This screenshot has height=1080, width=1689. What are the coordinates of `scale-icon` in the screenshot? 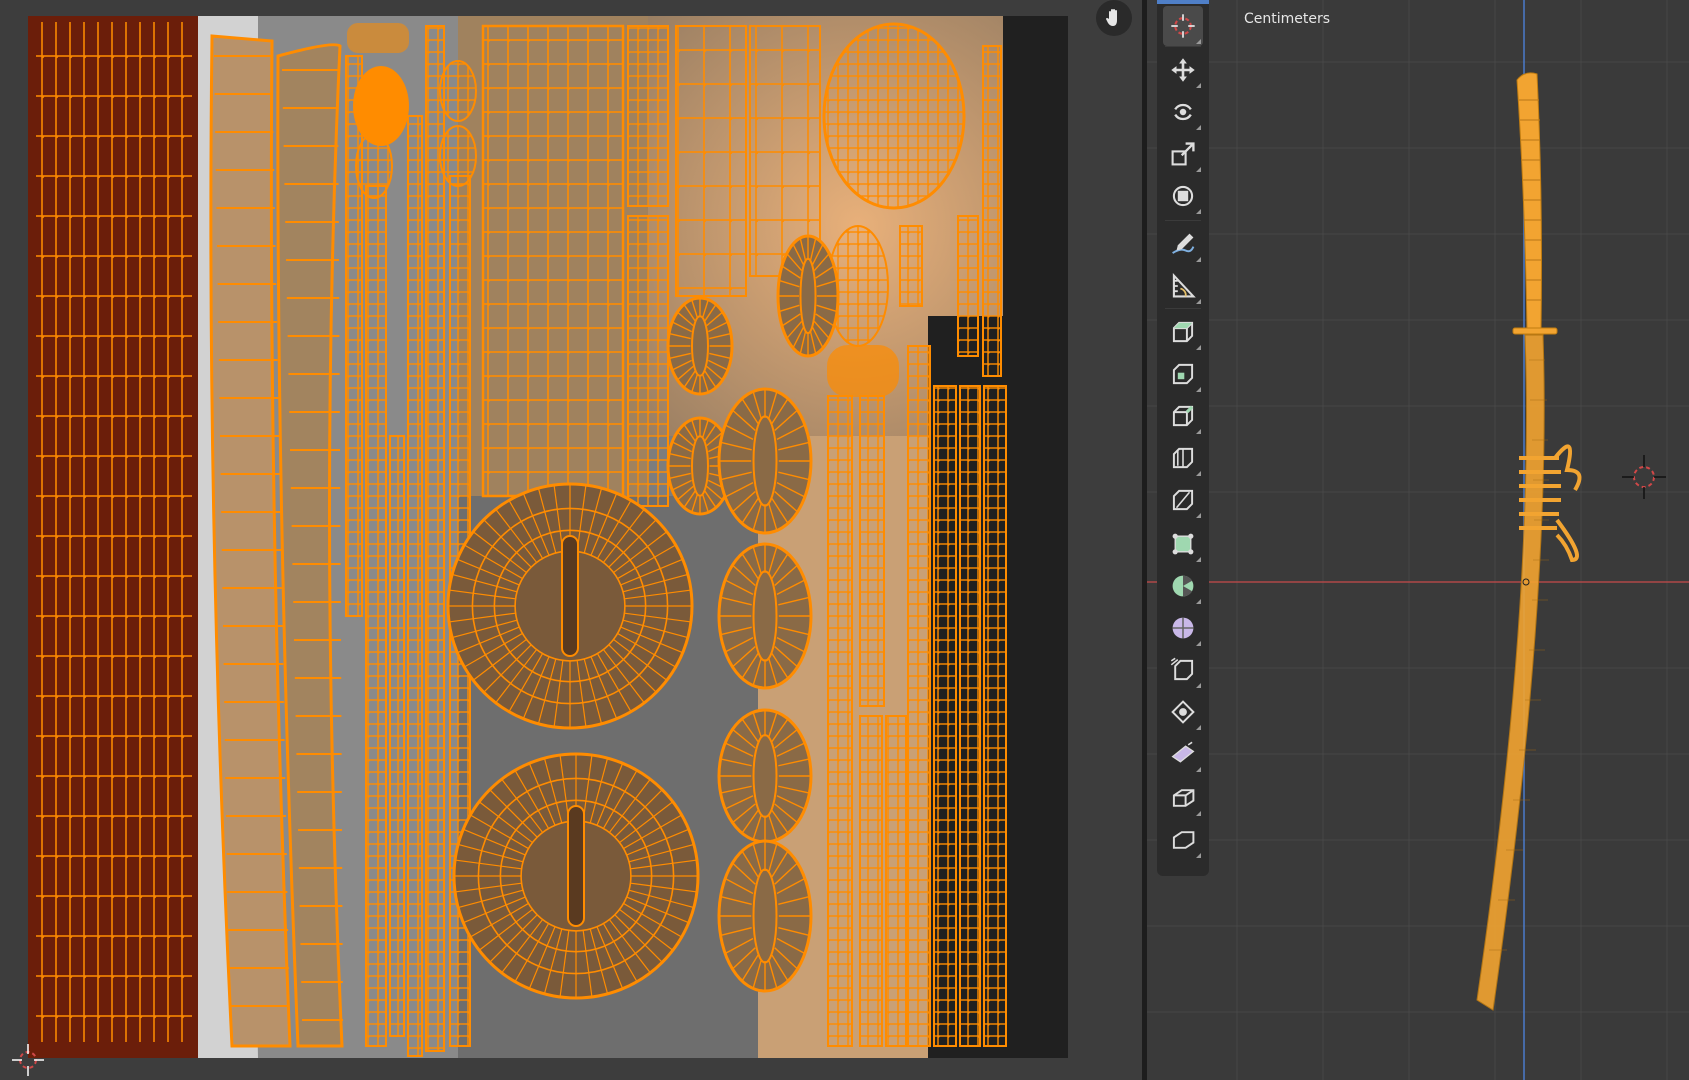 It's located at (1183, 154).